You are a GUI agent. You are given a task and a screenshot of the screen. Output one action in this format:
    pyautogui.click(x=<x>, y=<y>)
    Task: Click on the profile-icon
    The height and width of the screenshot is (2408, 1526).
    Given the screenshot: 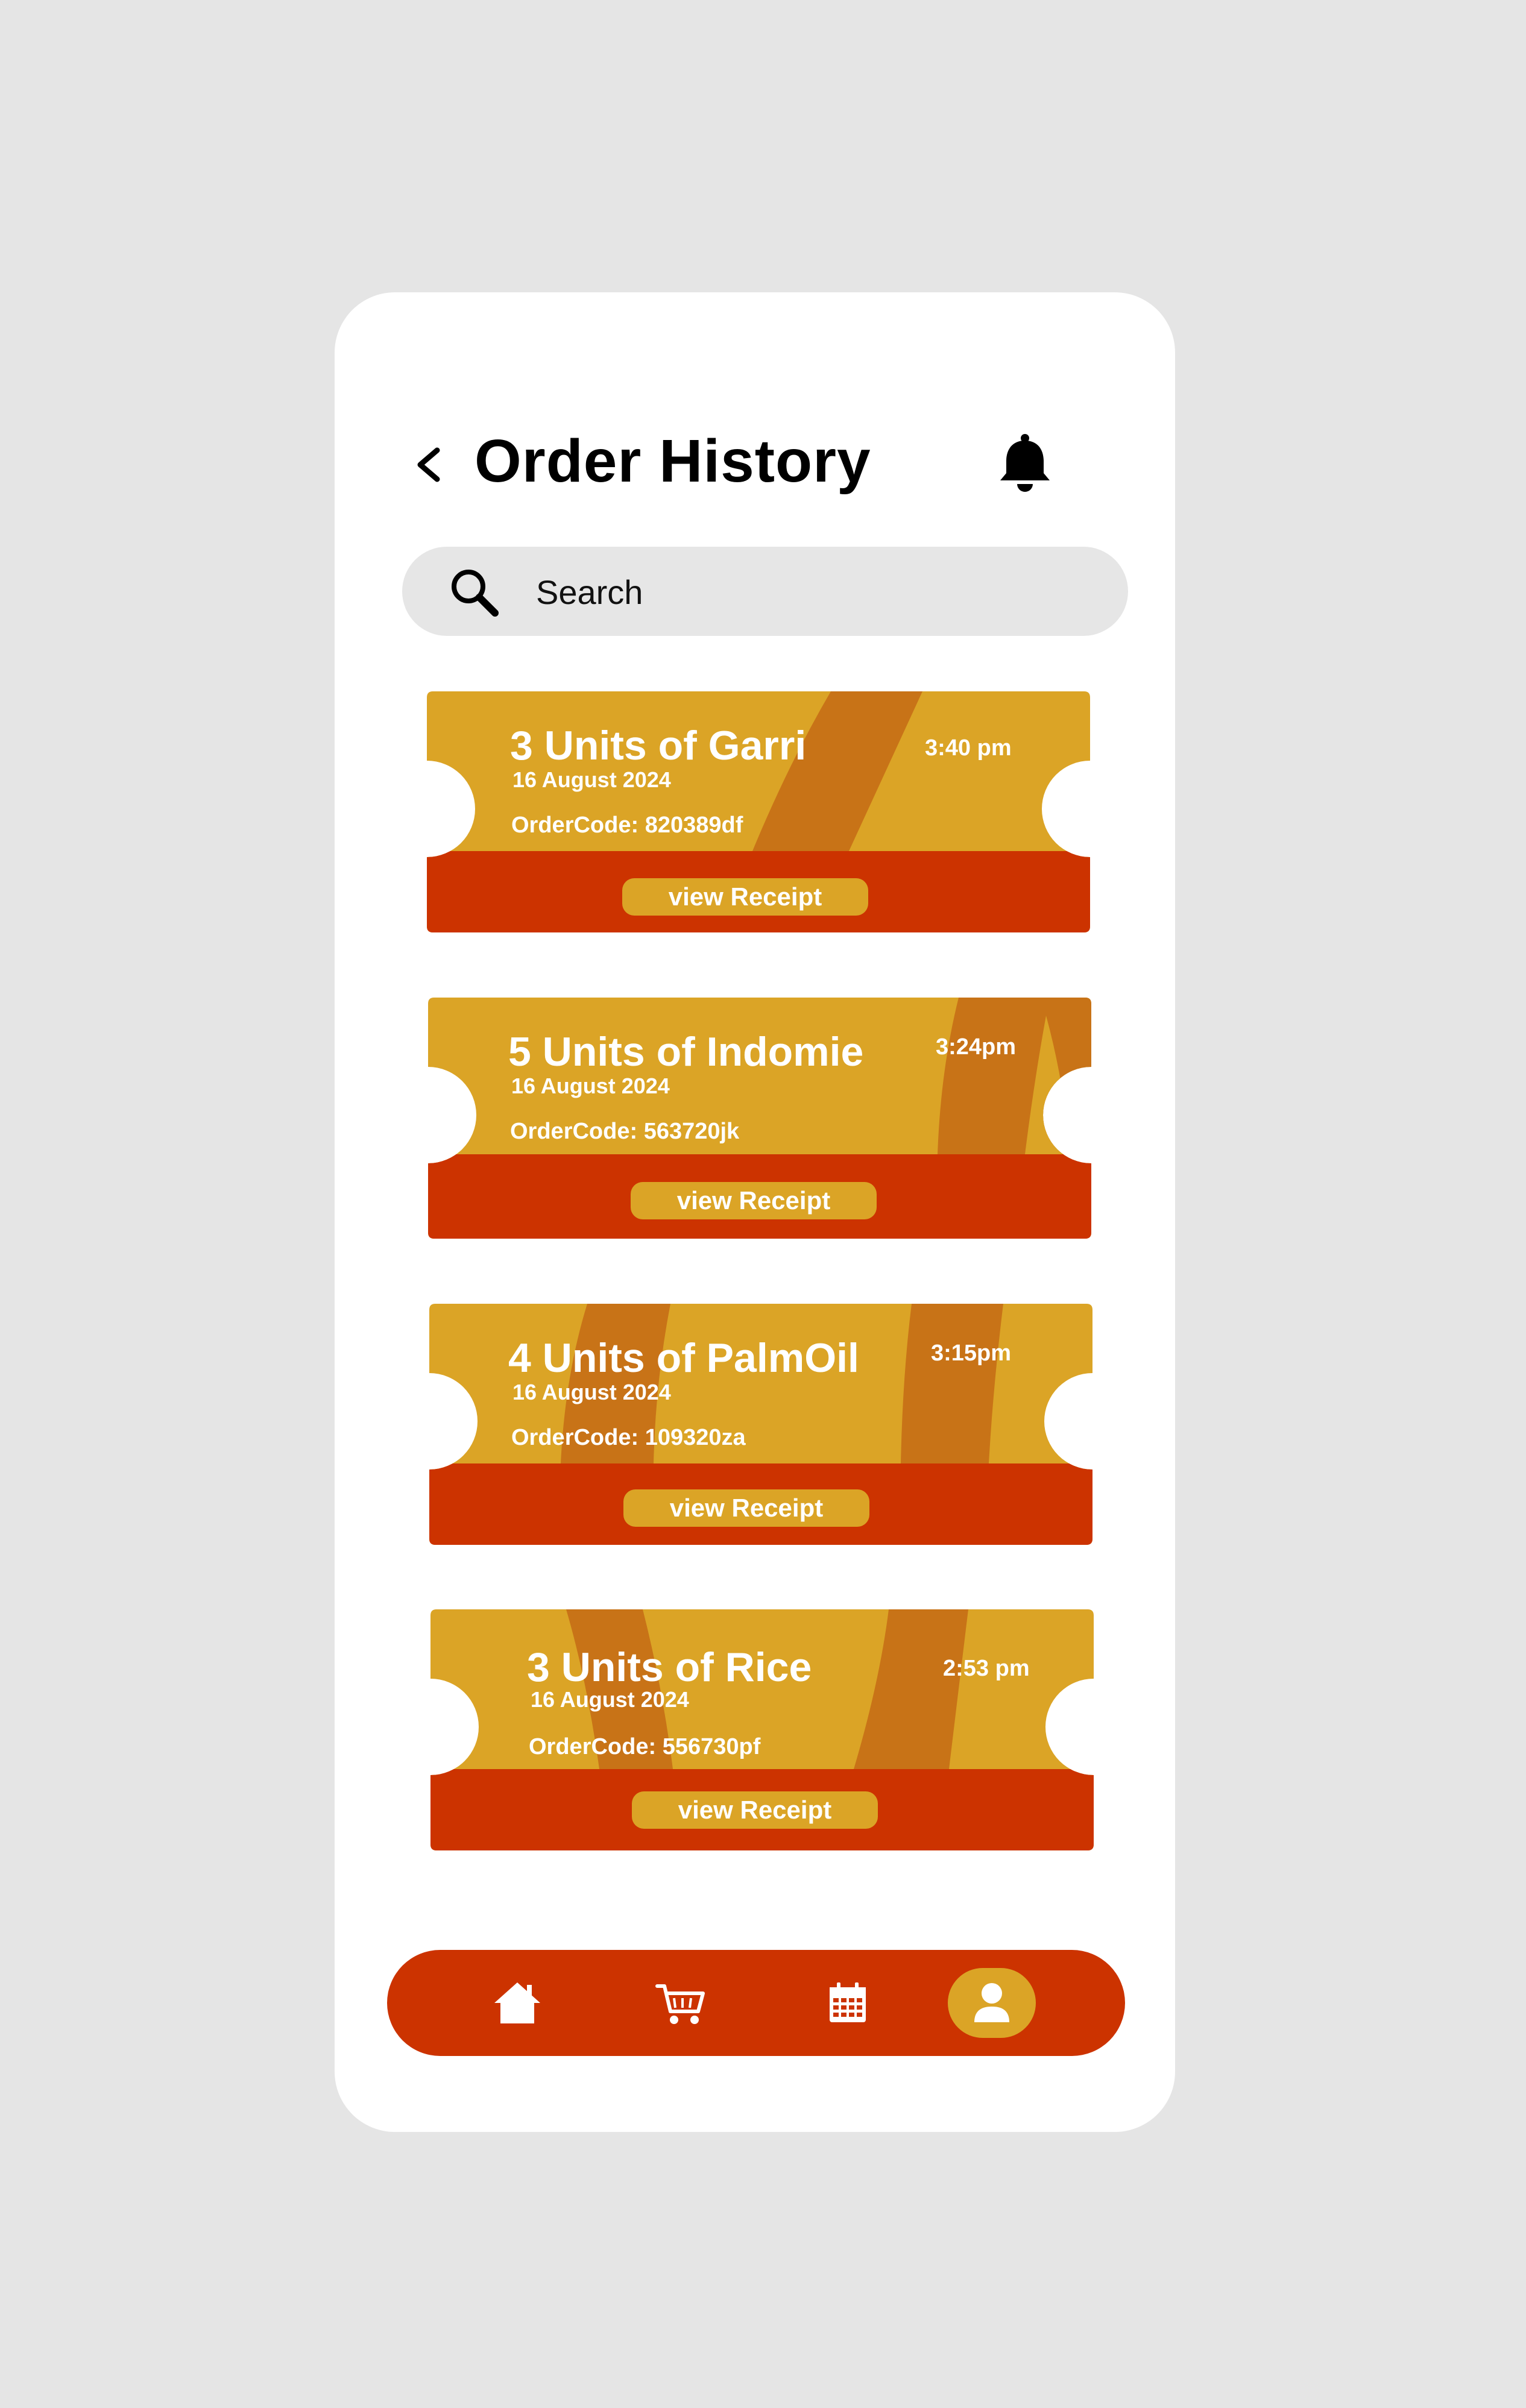 What is the action you would take?
    pyautogui.click(x=991, y=2002)
    